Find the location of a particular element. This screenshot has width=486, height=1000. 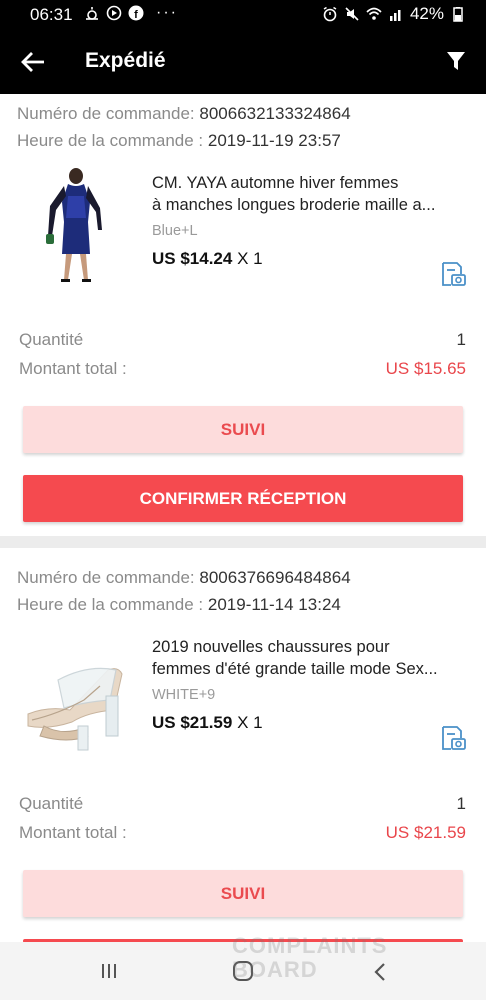

product-price: US $21.59 is located at coordinates (192, 722).